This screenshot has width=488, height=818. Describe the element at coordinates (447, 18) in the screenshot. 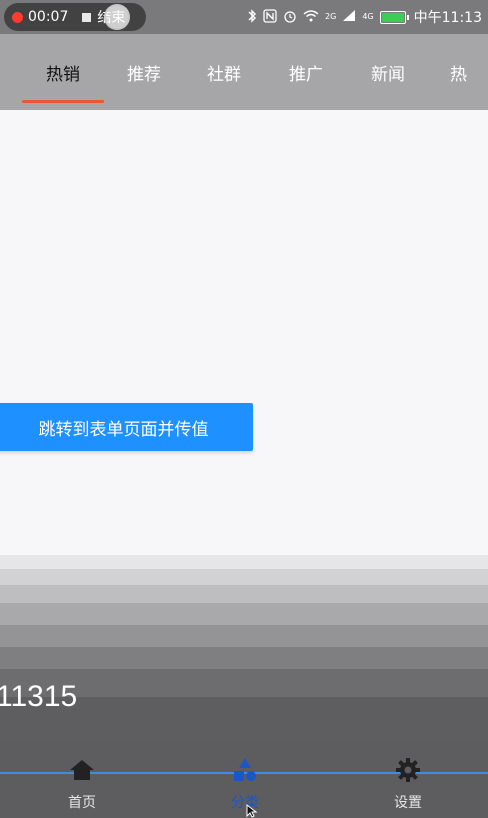

I see `status-clock: 中午11:13` at that location.